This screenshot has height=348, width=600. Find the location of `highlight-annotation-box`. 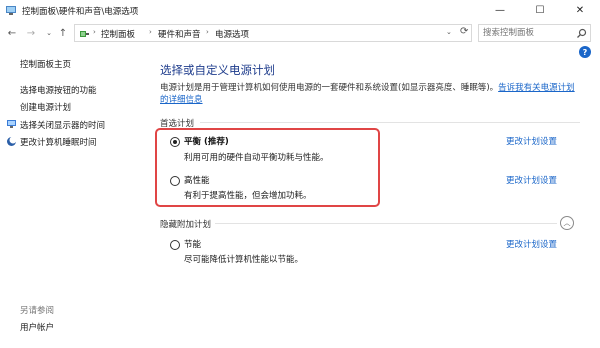

highlight-annotation-box is located at coordinates (267, 167).